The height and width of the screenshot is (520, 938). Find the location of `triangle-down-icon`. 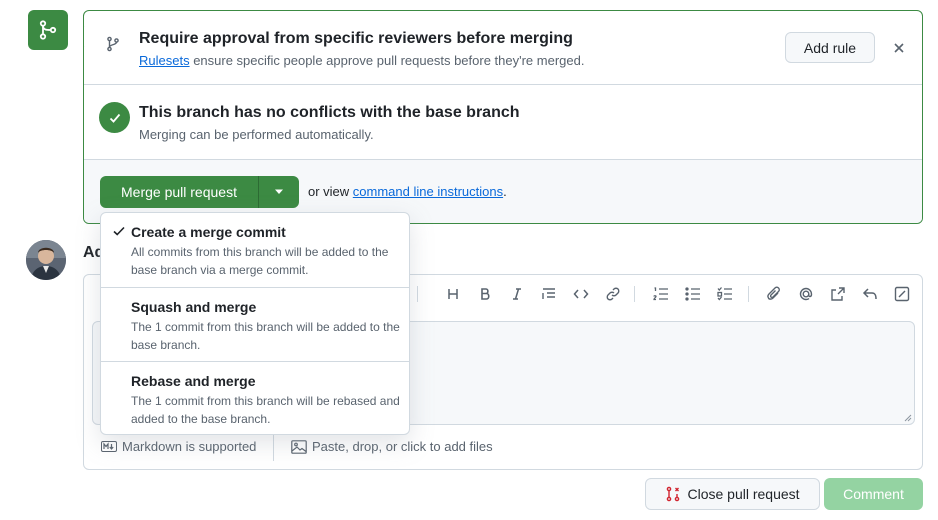

triangle-down-icon is located at coordinates (279, 191).